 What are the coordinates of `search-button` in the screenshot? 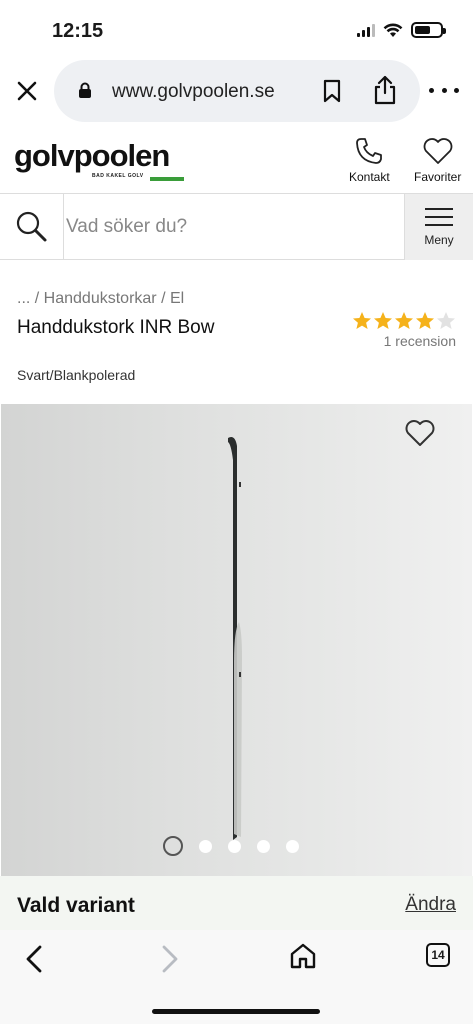 It's located at (32, 227).